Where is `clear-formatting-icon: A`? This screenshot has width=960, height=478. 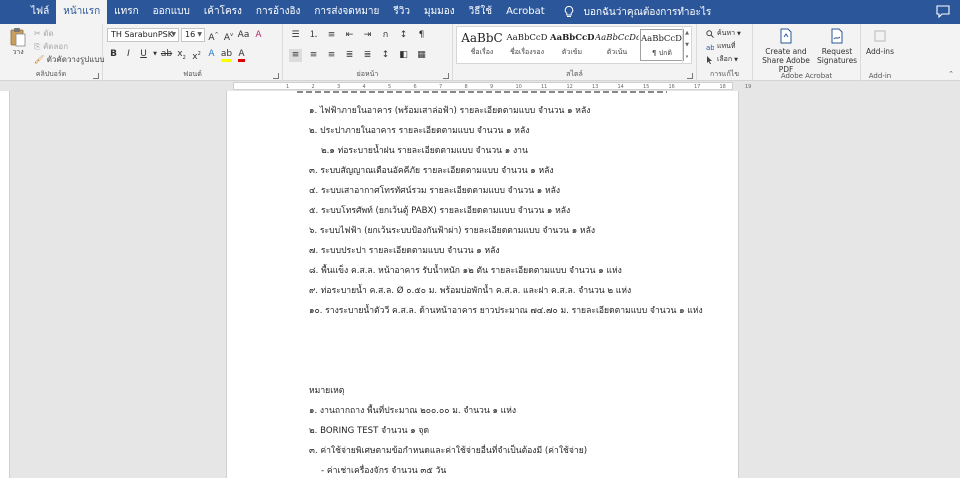 clear-formatting-icon: A is located at coordinates (258, 35).